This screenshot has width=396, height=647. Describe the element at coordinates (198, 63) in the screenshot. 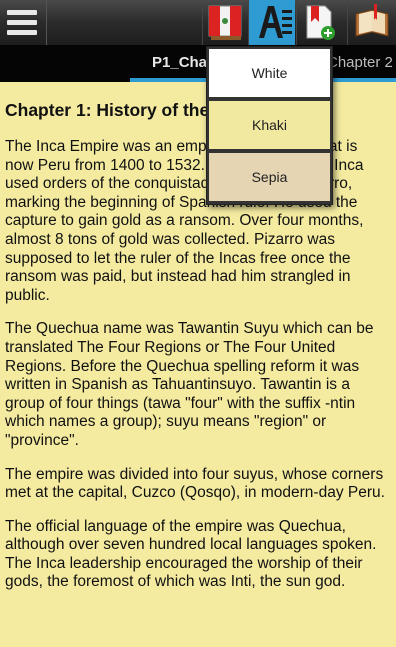

I see `chapter-tab-bar: P1_Chap Chapter 2` at that location.